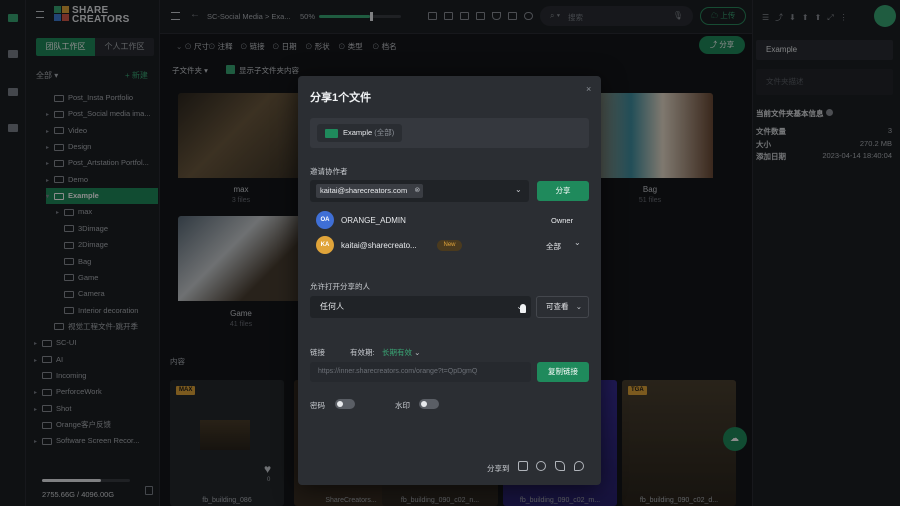  I want to click on cursor-icon, so click(523, 308).